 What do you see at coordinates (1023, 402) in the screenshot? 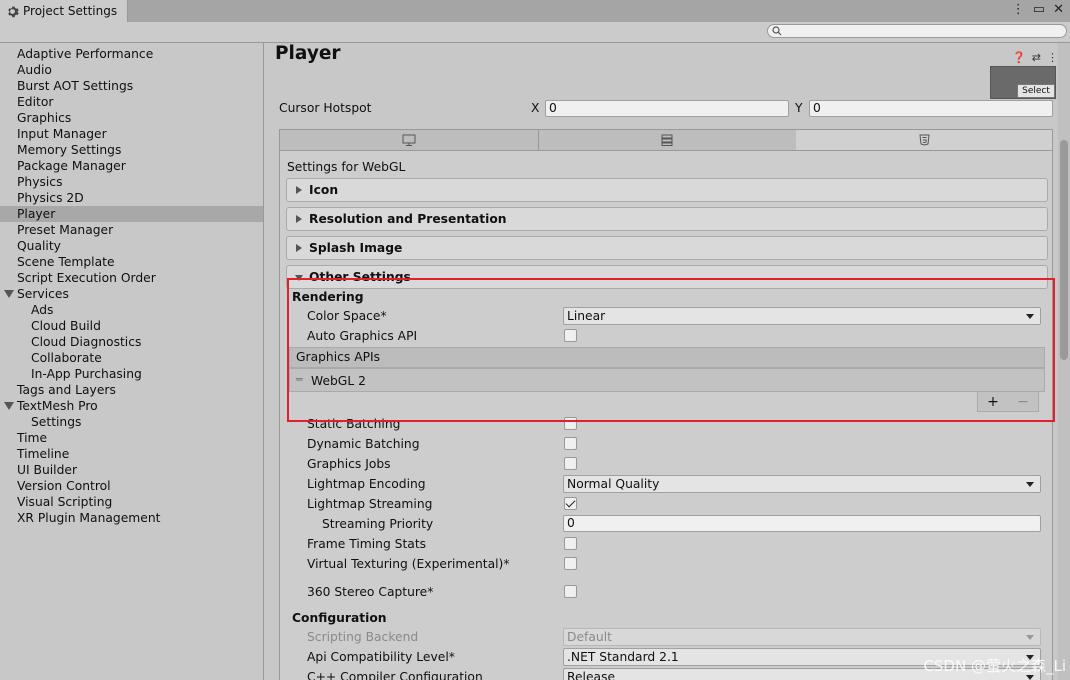
I see `remove-api-button: −` at bounding box center [1023, 402].